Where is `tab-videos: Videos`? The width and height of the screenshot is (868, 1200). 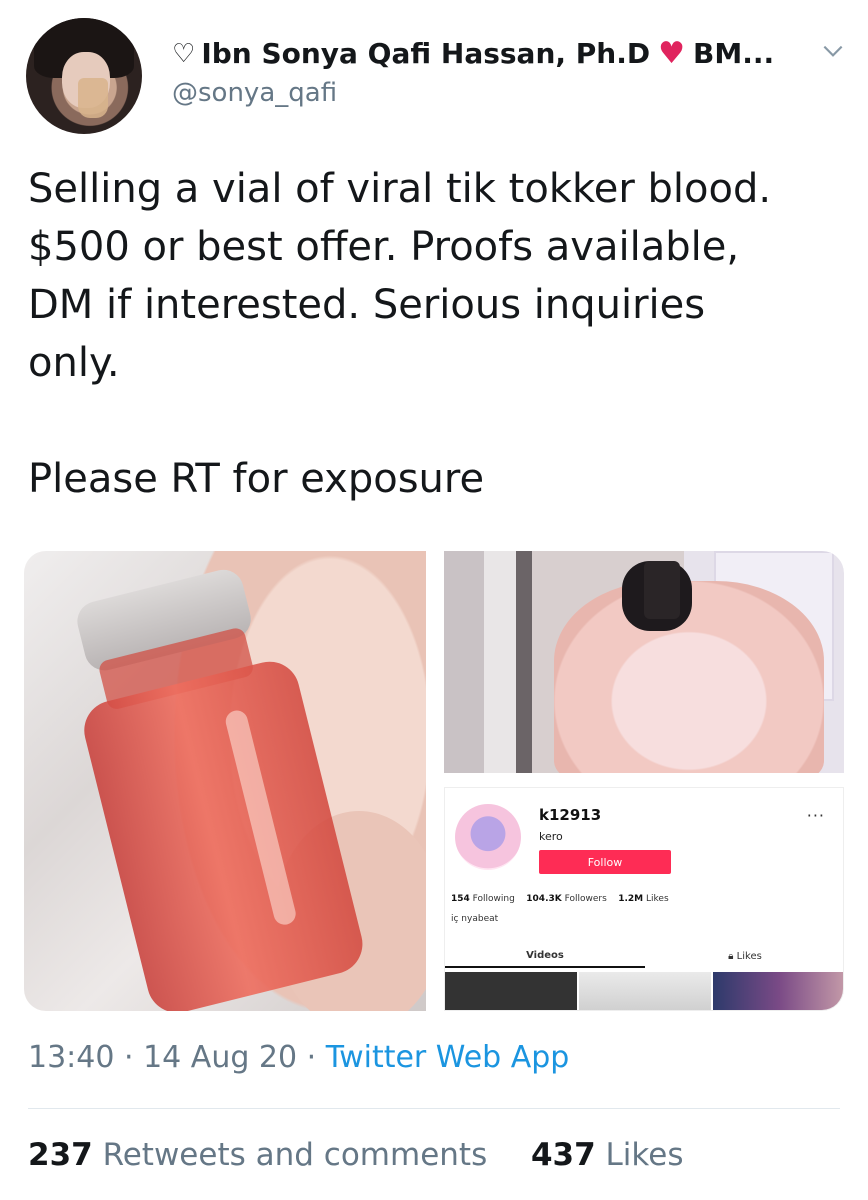 tab-videos: Videos is located at coordinates (545, 956).